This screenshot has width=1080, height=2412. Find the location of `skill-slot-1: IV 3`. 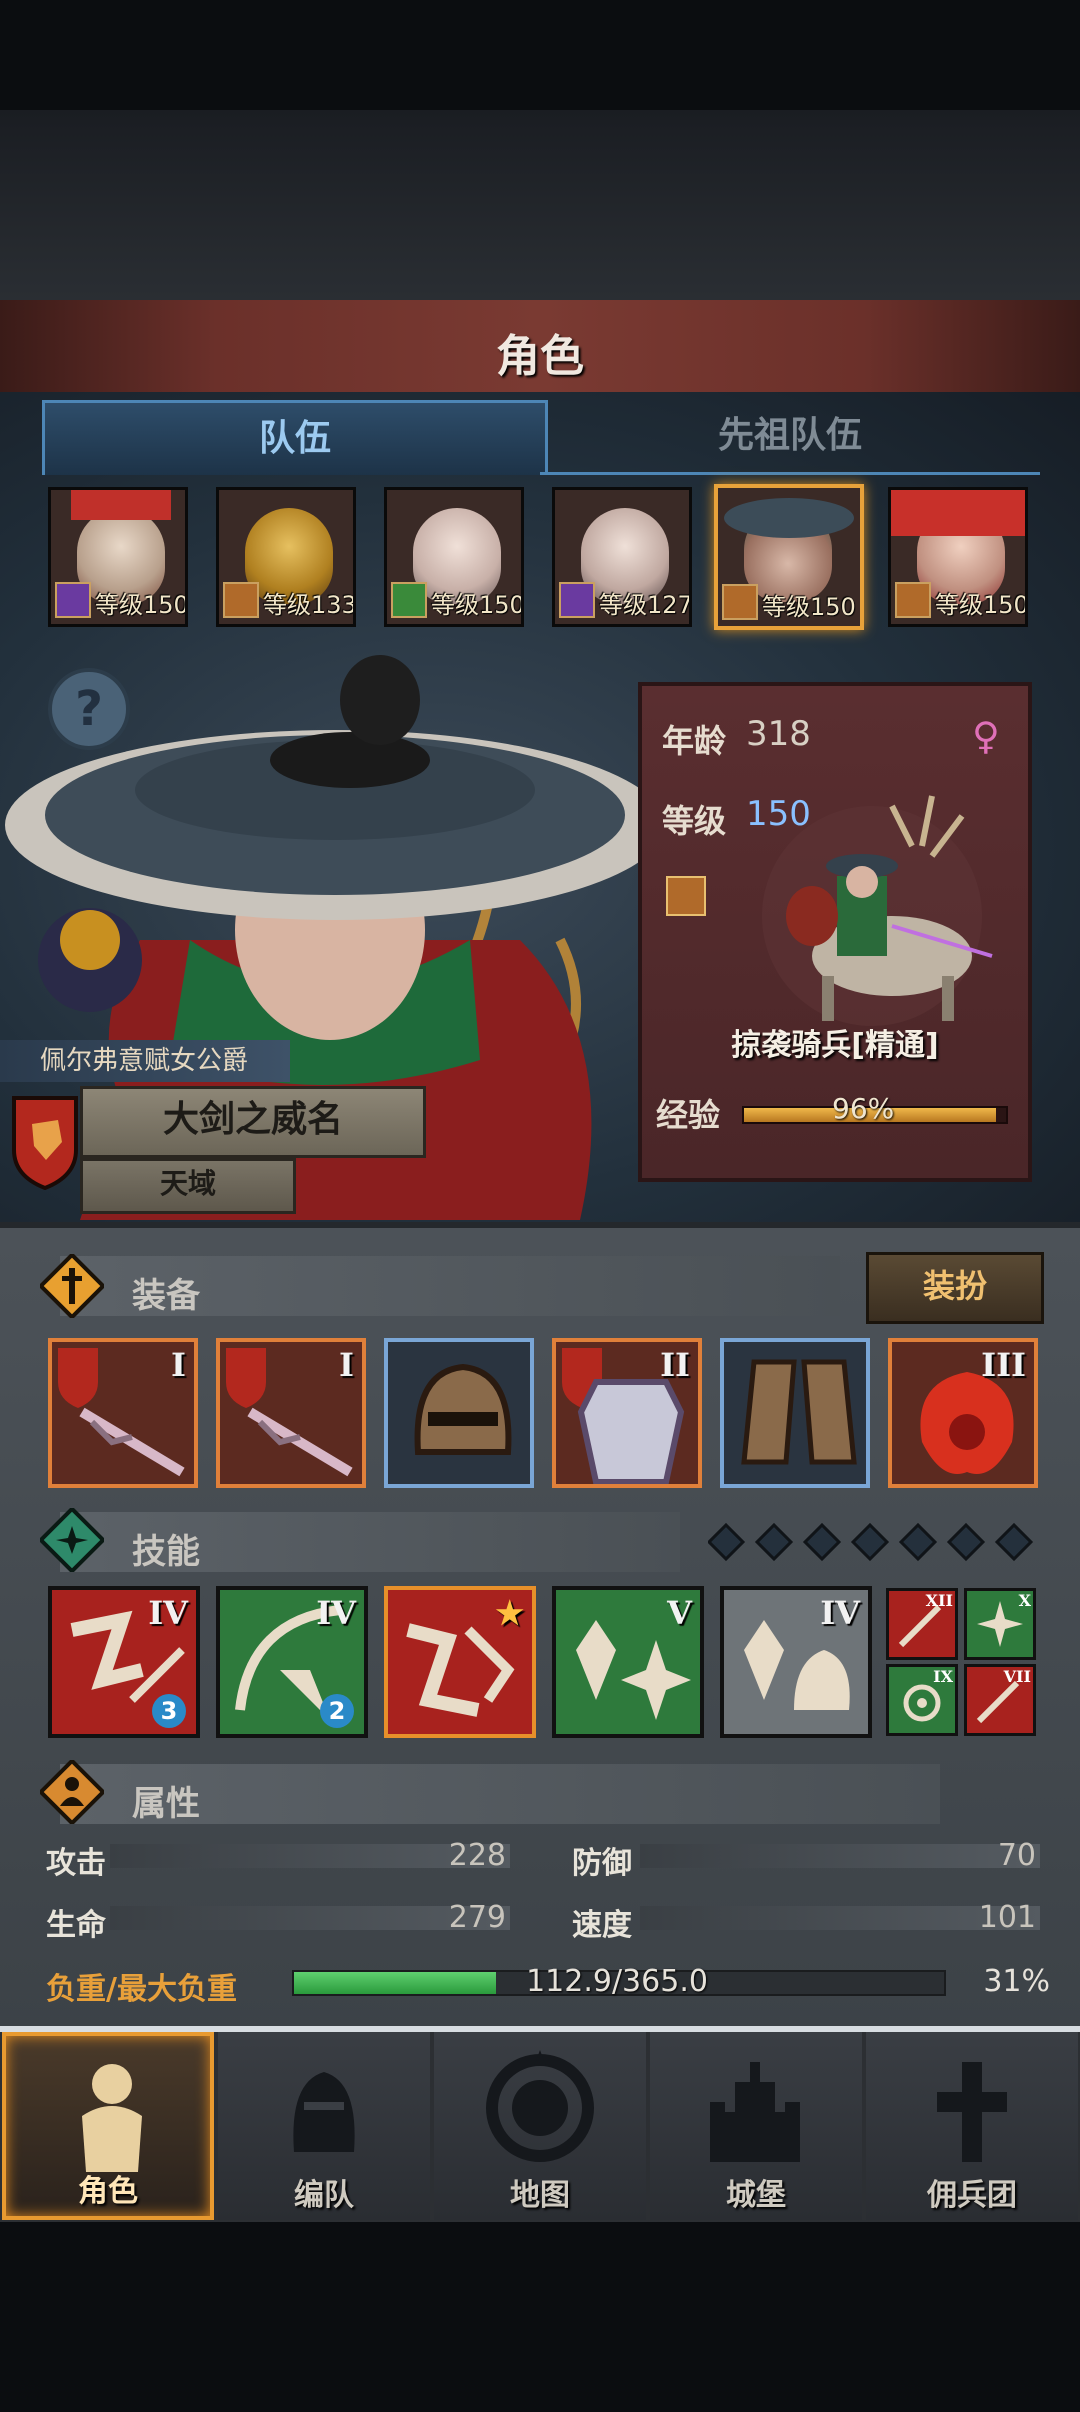

skill-slot-1: IV 3 is located at coordinates (124, 1662).